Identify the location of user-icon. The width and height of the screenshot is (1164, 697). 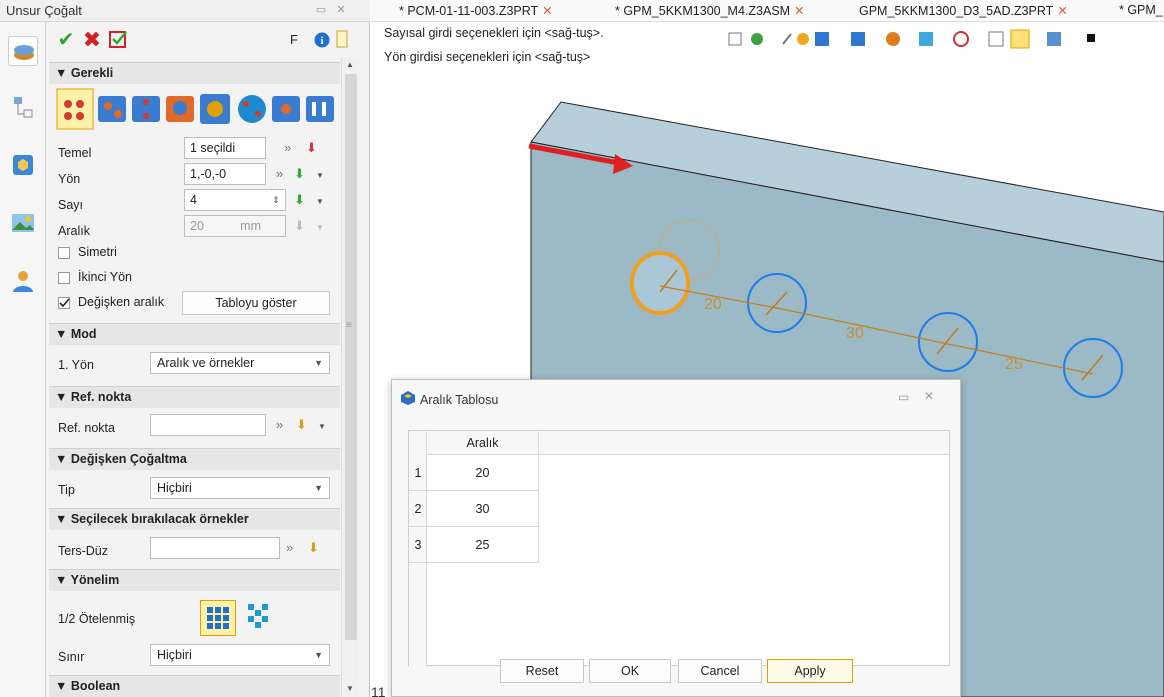
(23, 281).